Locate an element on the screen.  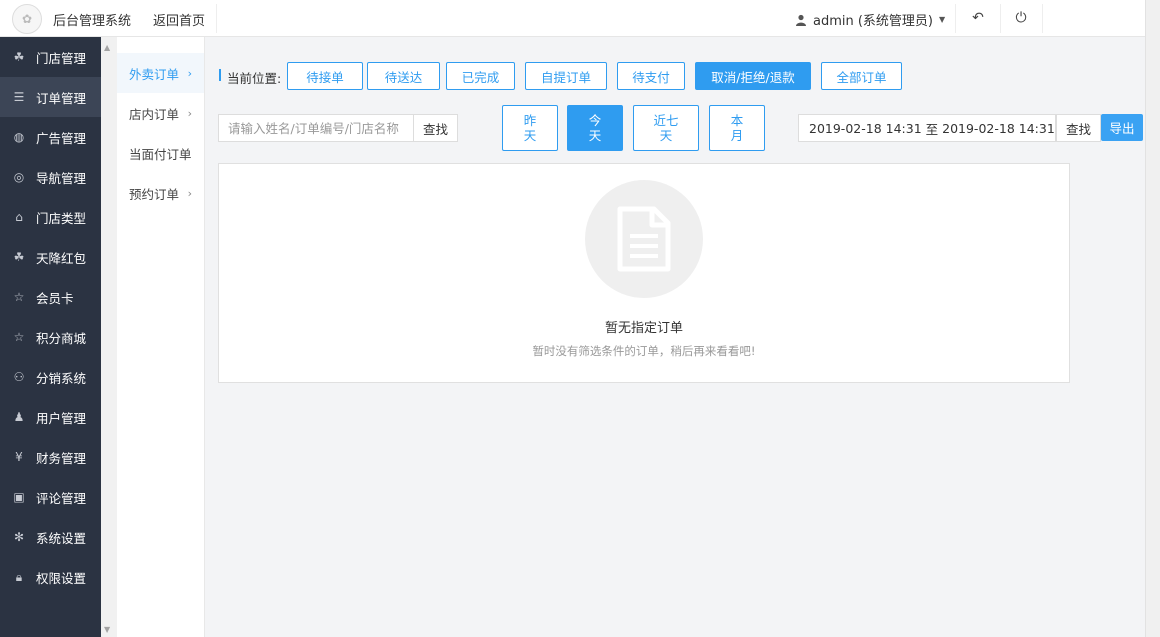
app-title: 后台管理系统 is located at coordinates (92, 21).